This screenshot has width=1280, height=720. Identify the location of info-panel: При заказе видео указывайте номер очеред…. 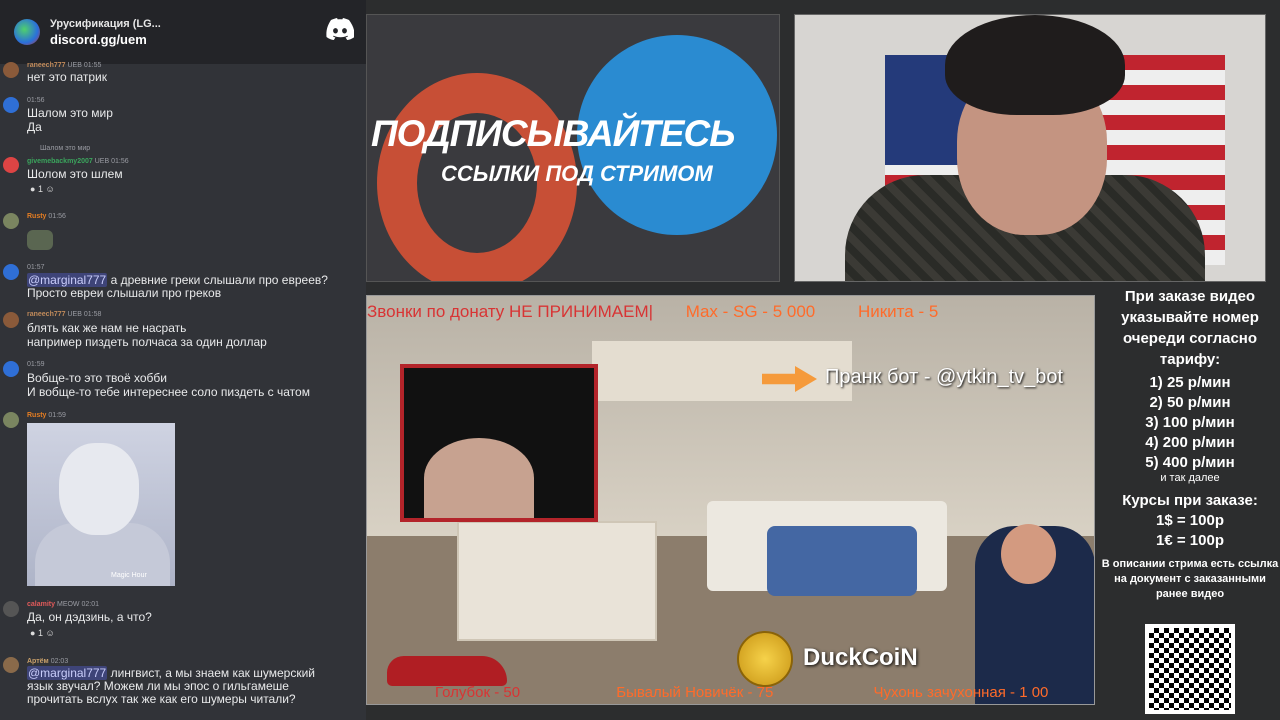
(1190, 502).